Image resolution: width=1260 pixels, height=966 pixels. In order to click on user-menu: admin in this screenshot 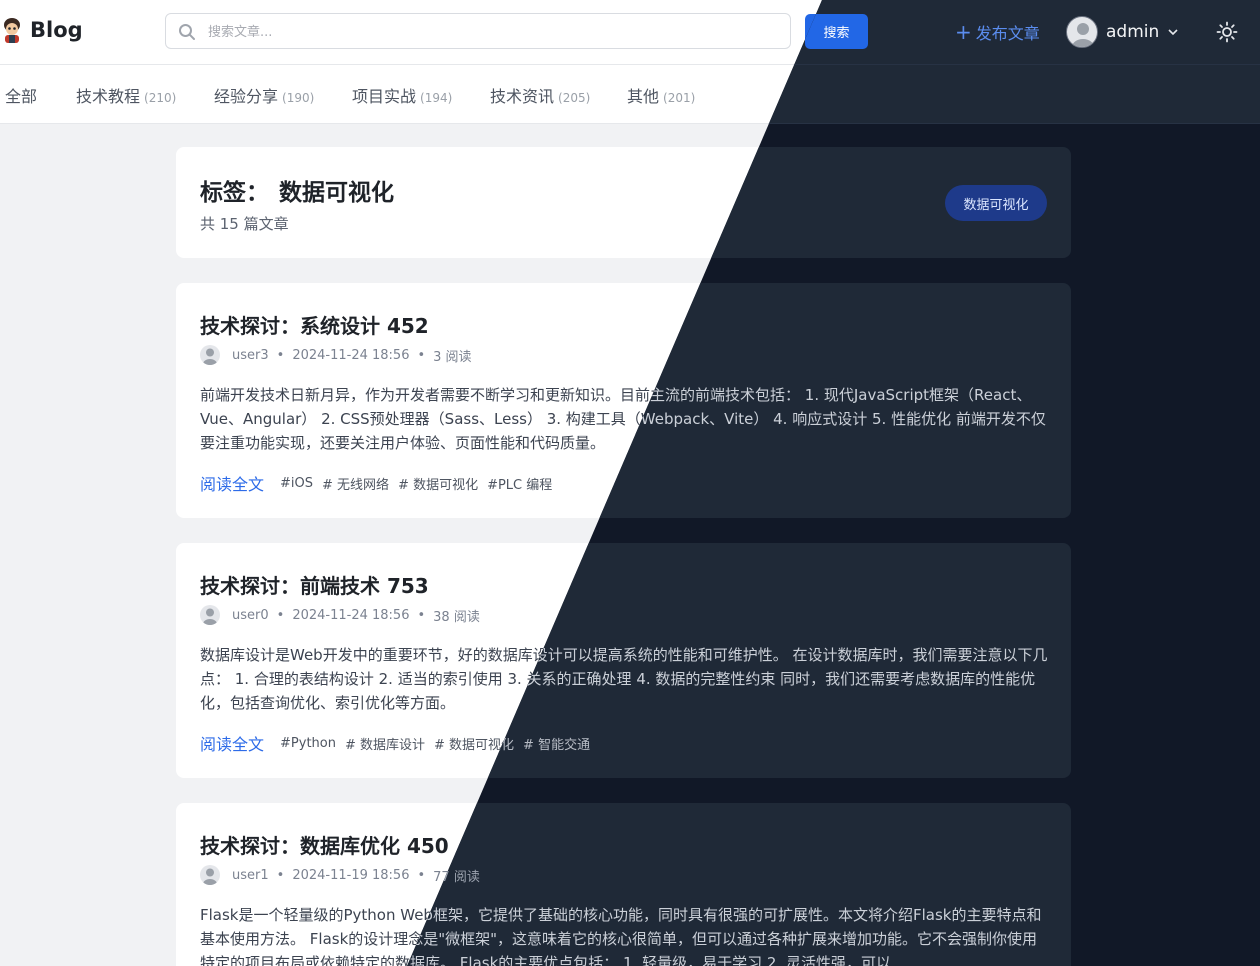, I will do `click(1122, 32)`.